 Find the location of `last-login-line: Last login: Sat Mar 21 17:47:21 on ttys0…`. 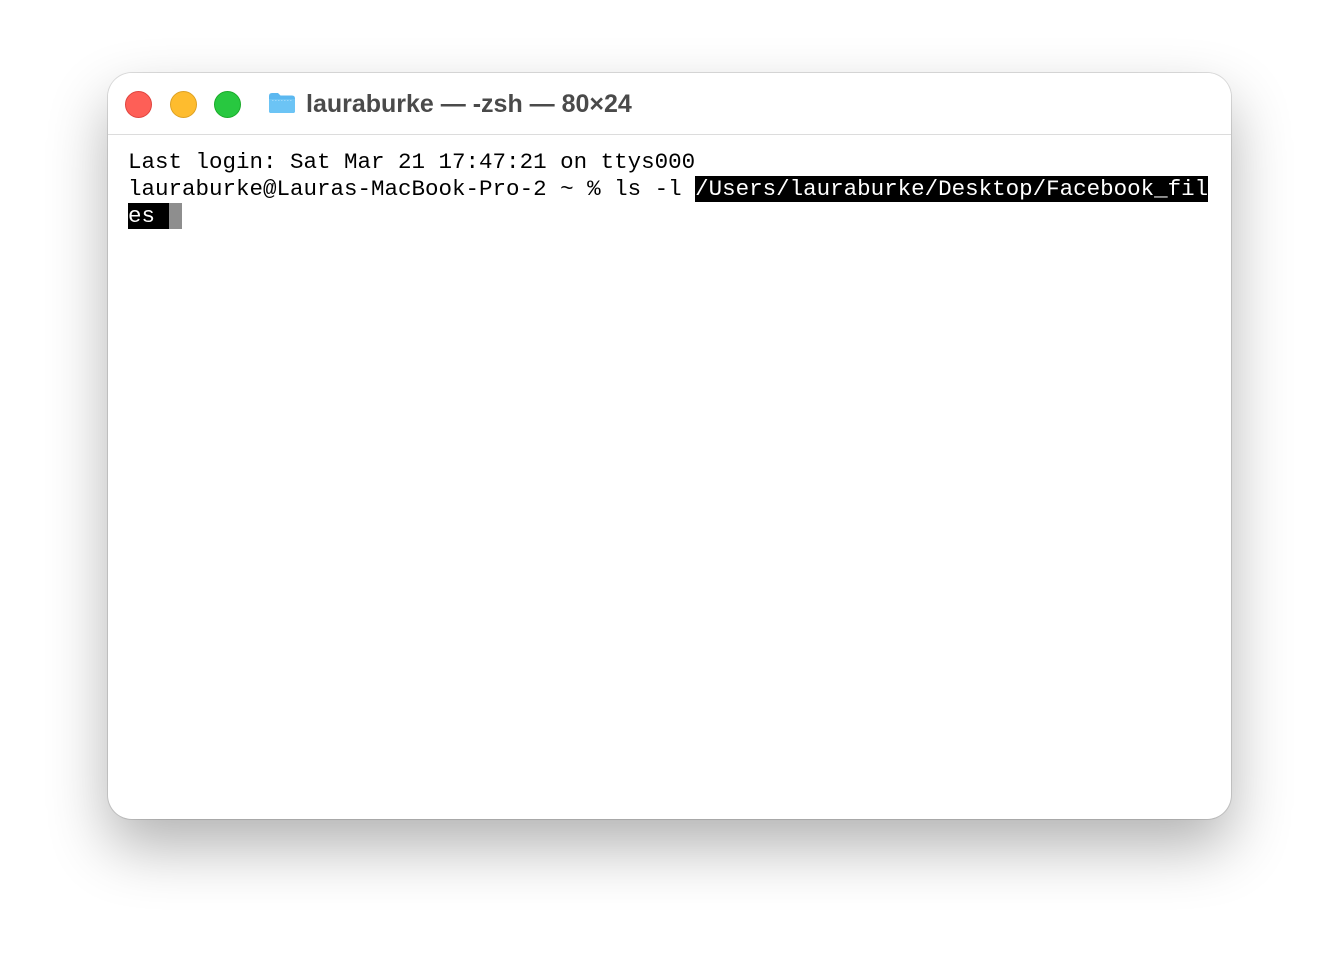

last-login-line: Last login: Sat Mar 21 17:47:21 on ttys0… is located at coordinates (412, 162).